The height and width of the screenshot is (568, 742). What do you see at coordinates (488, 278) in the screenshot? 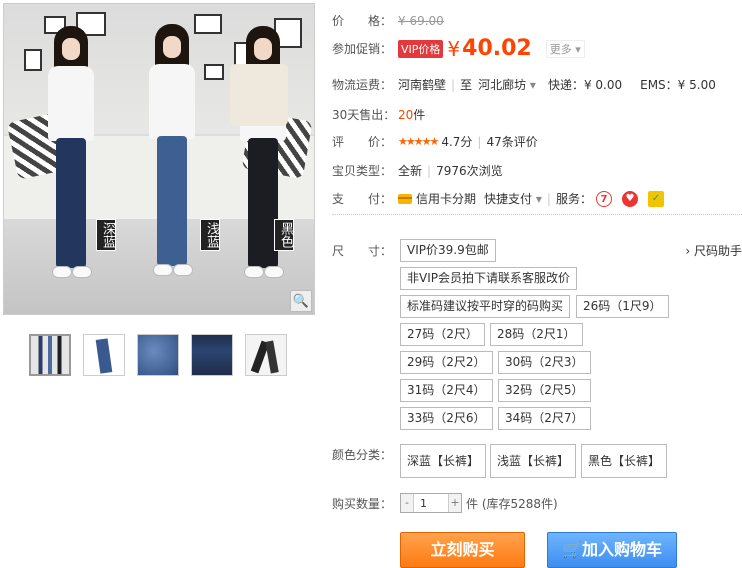
I see `size-option: 非VIP会员拍下请联系客服改价` at bounding box center [488, 278].